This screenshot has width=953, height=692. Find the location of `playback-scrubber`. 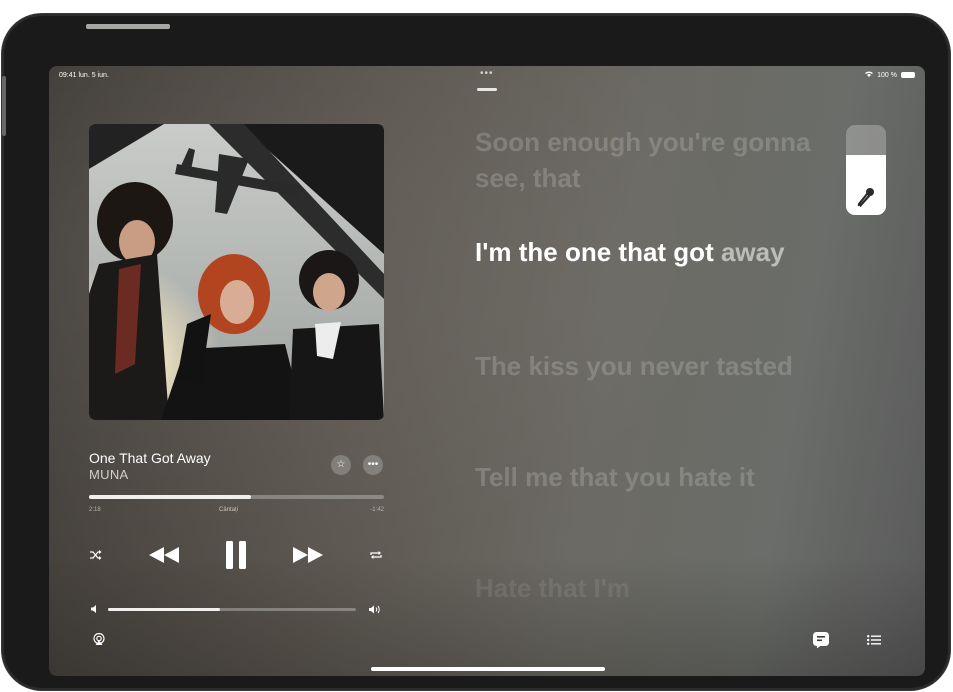

playback-scrubber is located at coordinates (236, 497).